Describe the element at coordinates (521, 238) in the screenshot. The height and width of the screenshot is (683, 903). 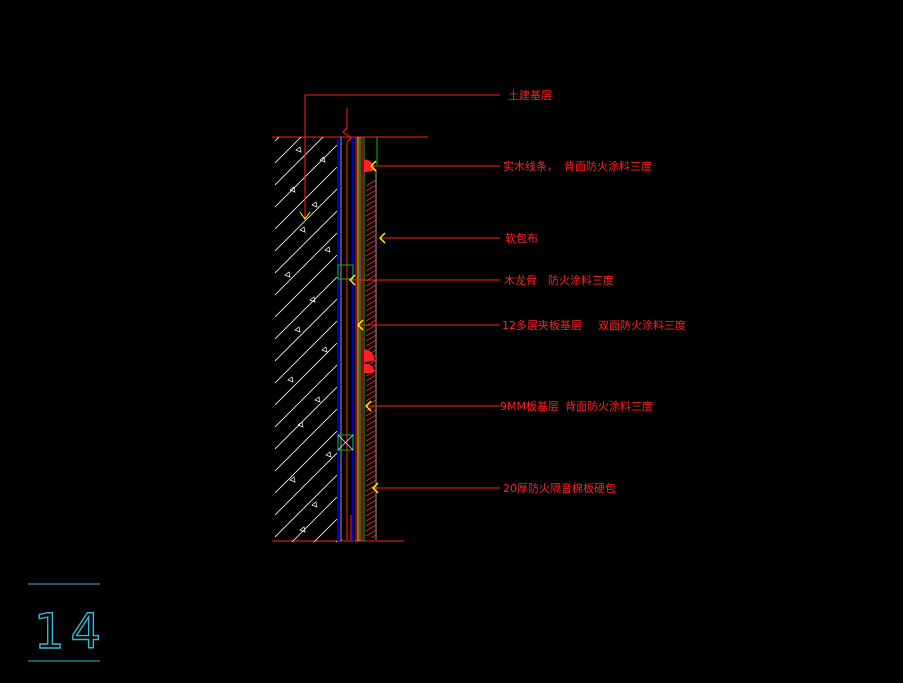
I see `callout-label-fabric: 软包布` at that location.